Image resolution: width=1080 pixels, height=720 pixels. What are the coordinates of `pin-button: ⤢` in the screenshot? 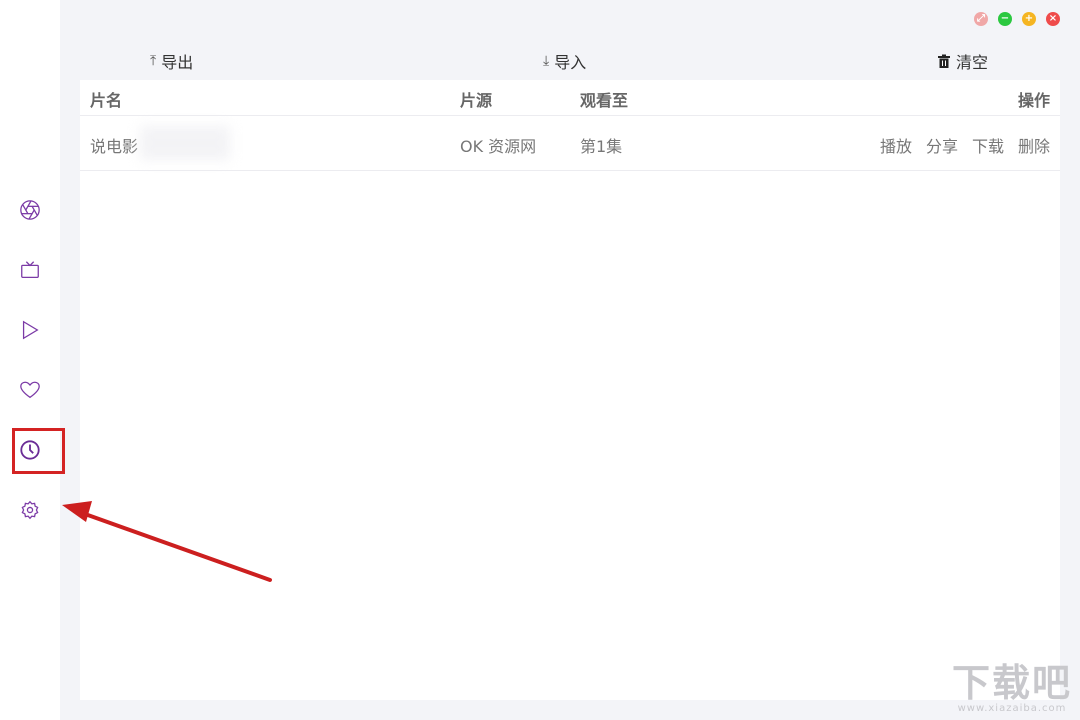 It's located at (981, 19).